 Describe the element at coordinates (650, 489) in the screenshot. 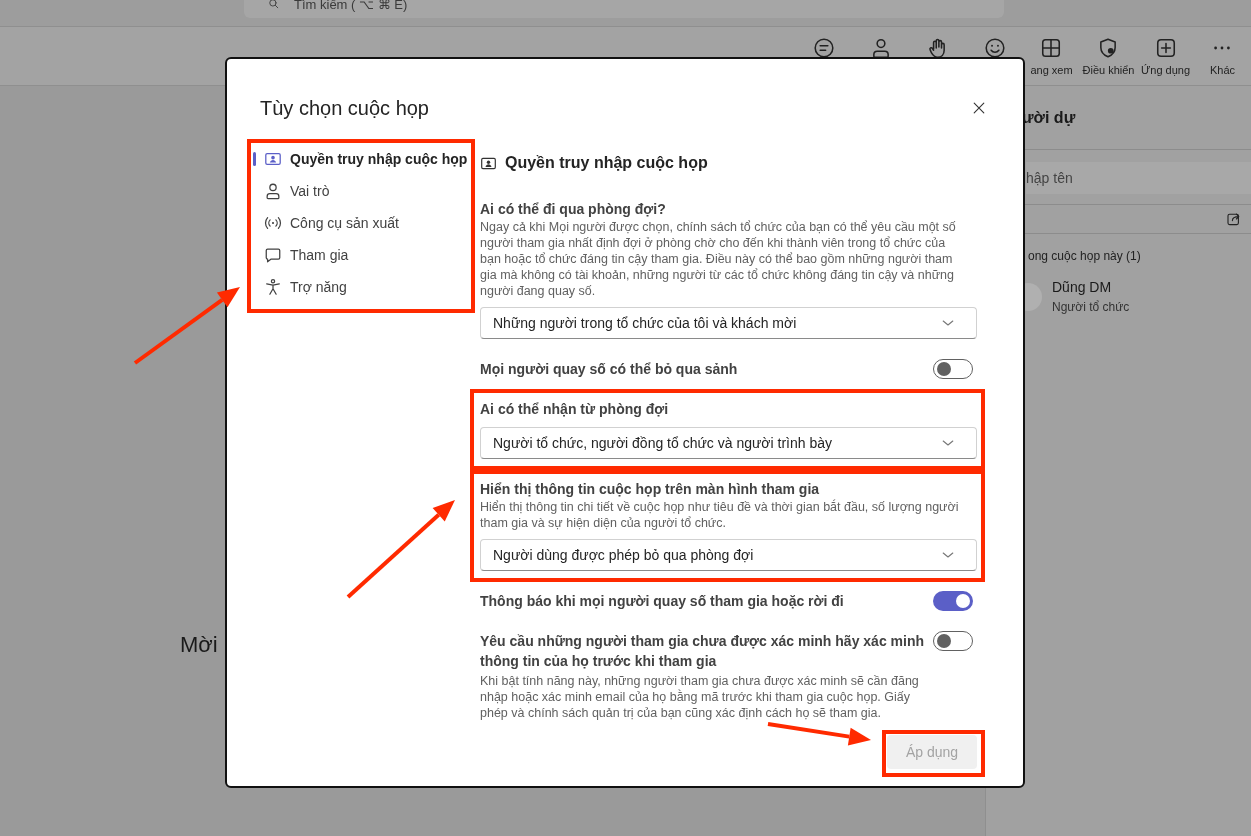

I see `setting-label: Hiển thị thông tin cuộc họp trên màn hình tham gia` at that location.